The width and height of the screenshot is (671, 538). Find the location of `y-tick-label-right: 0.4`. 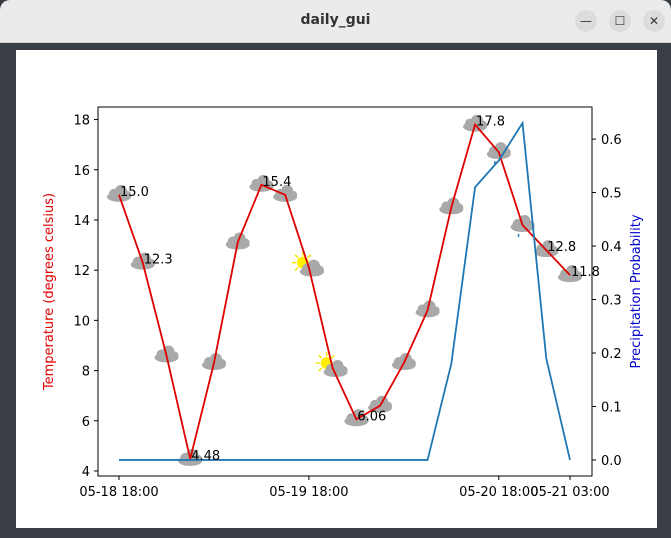

y-tick-label-right: 0.4 is located at coordinates (611, 247).